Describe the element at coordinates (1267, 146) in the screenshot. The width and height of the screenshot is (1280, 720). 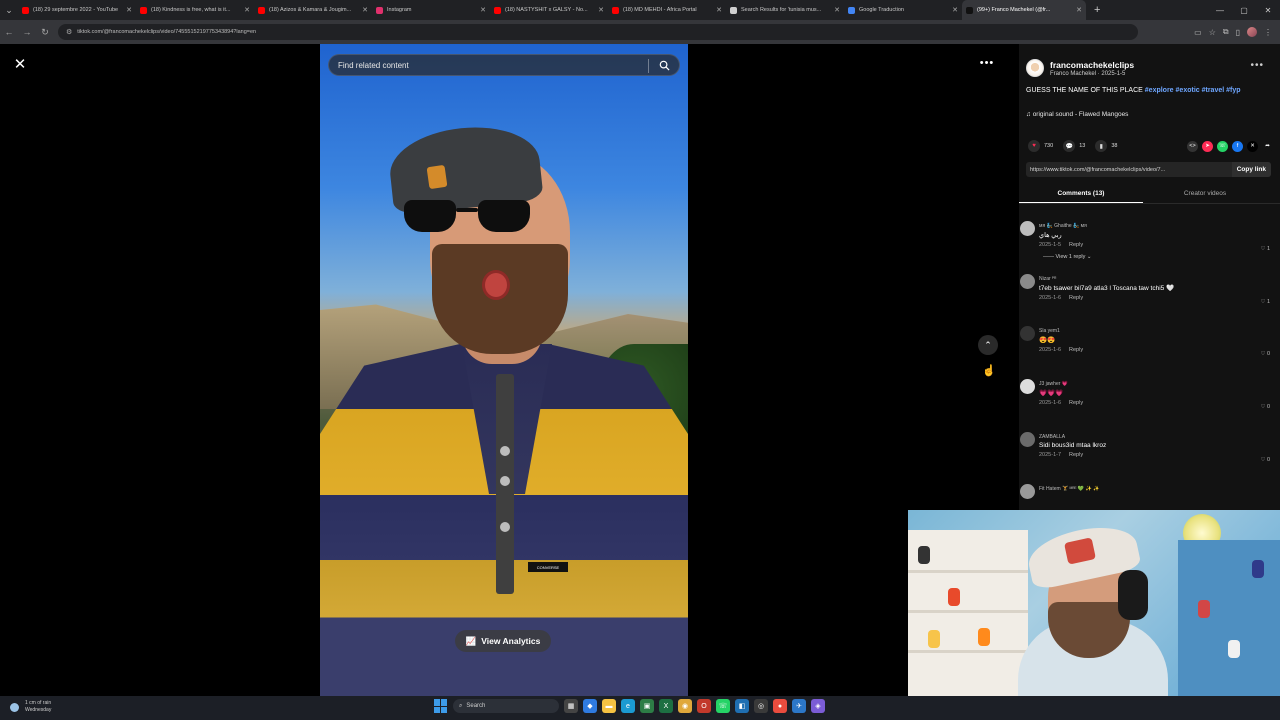
I see `share-arrow-icon: ➦` at that location.